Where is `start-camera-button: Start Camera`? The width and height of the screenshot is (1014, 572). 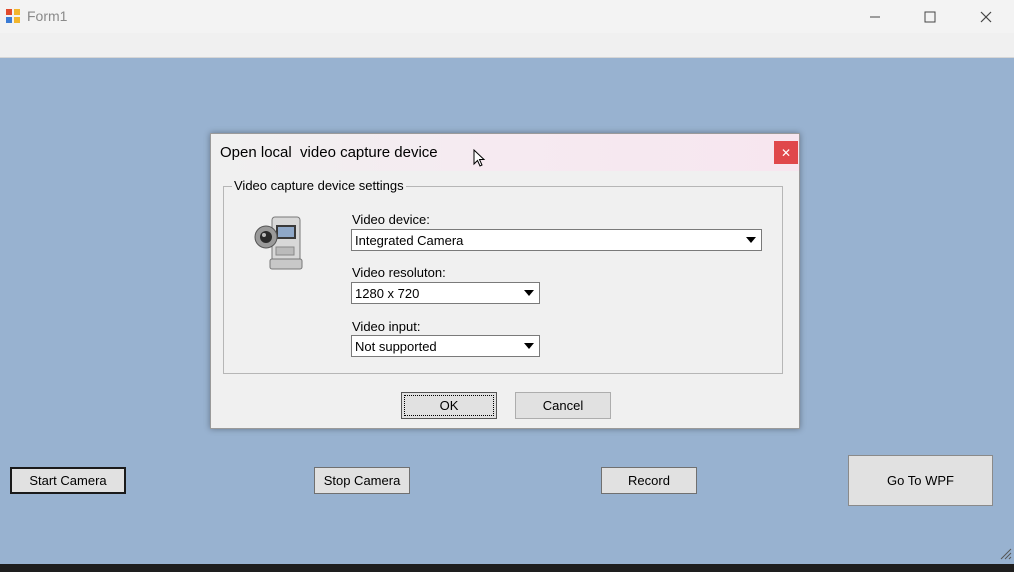 start-camera-button: Start Camera is located at coordinates (68, 480).